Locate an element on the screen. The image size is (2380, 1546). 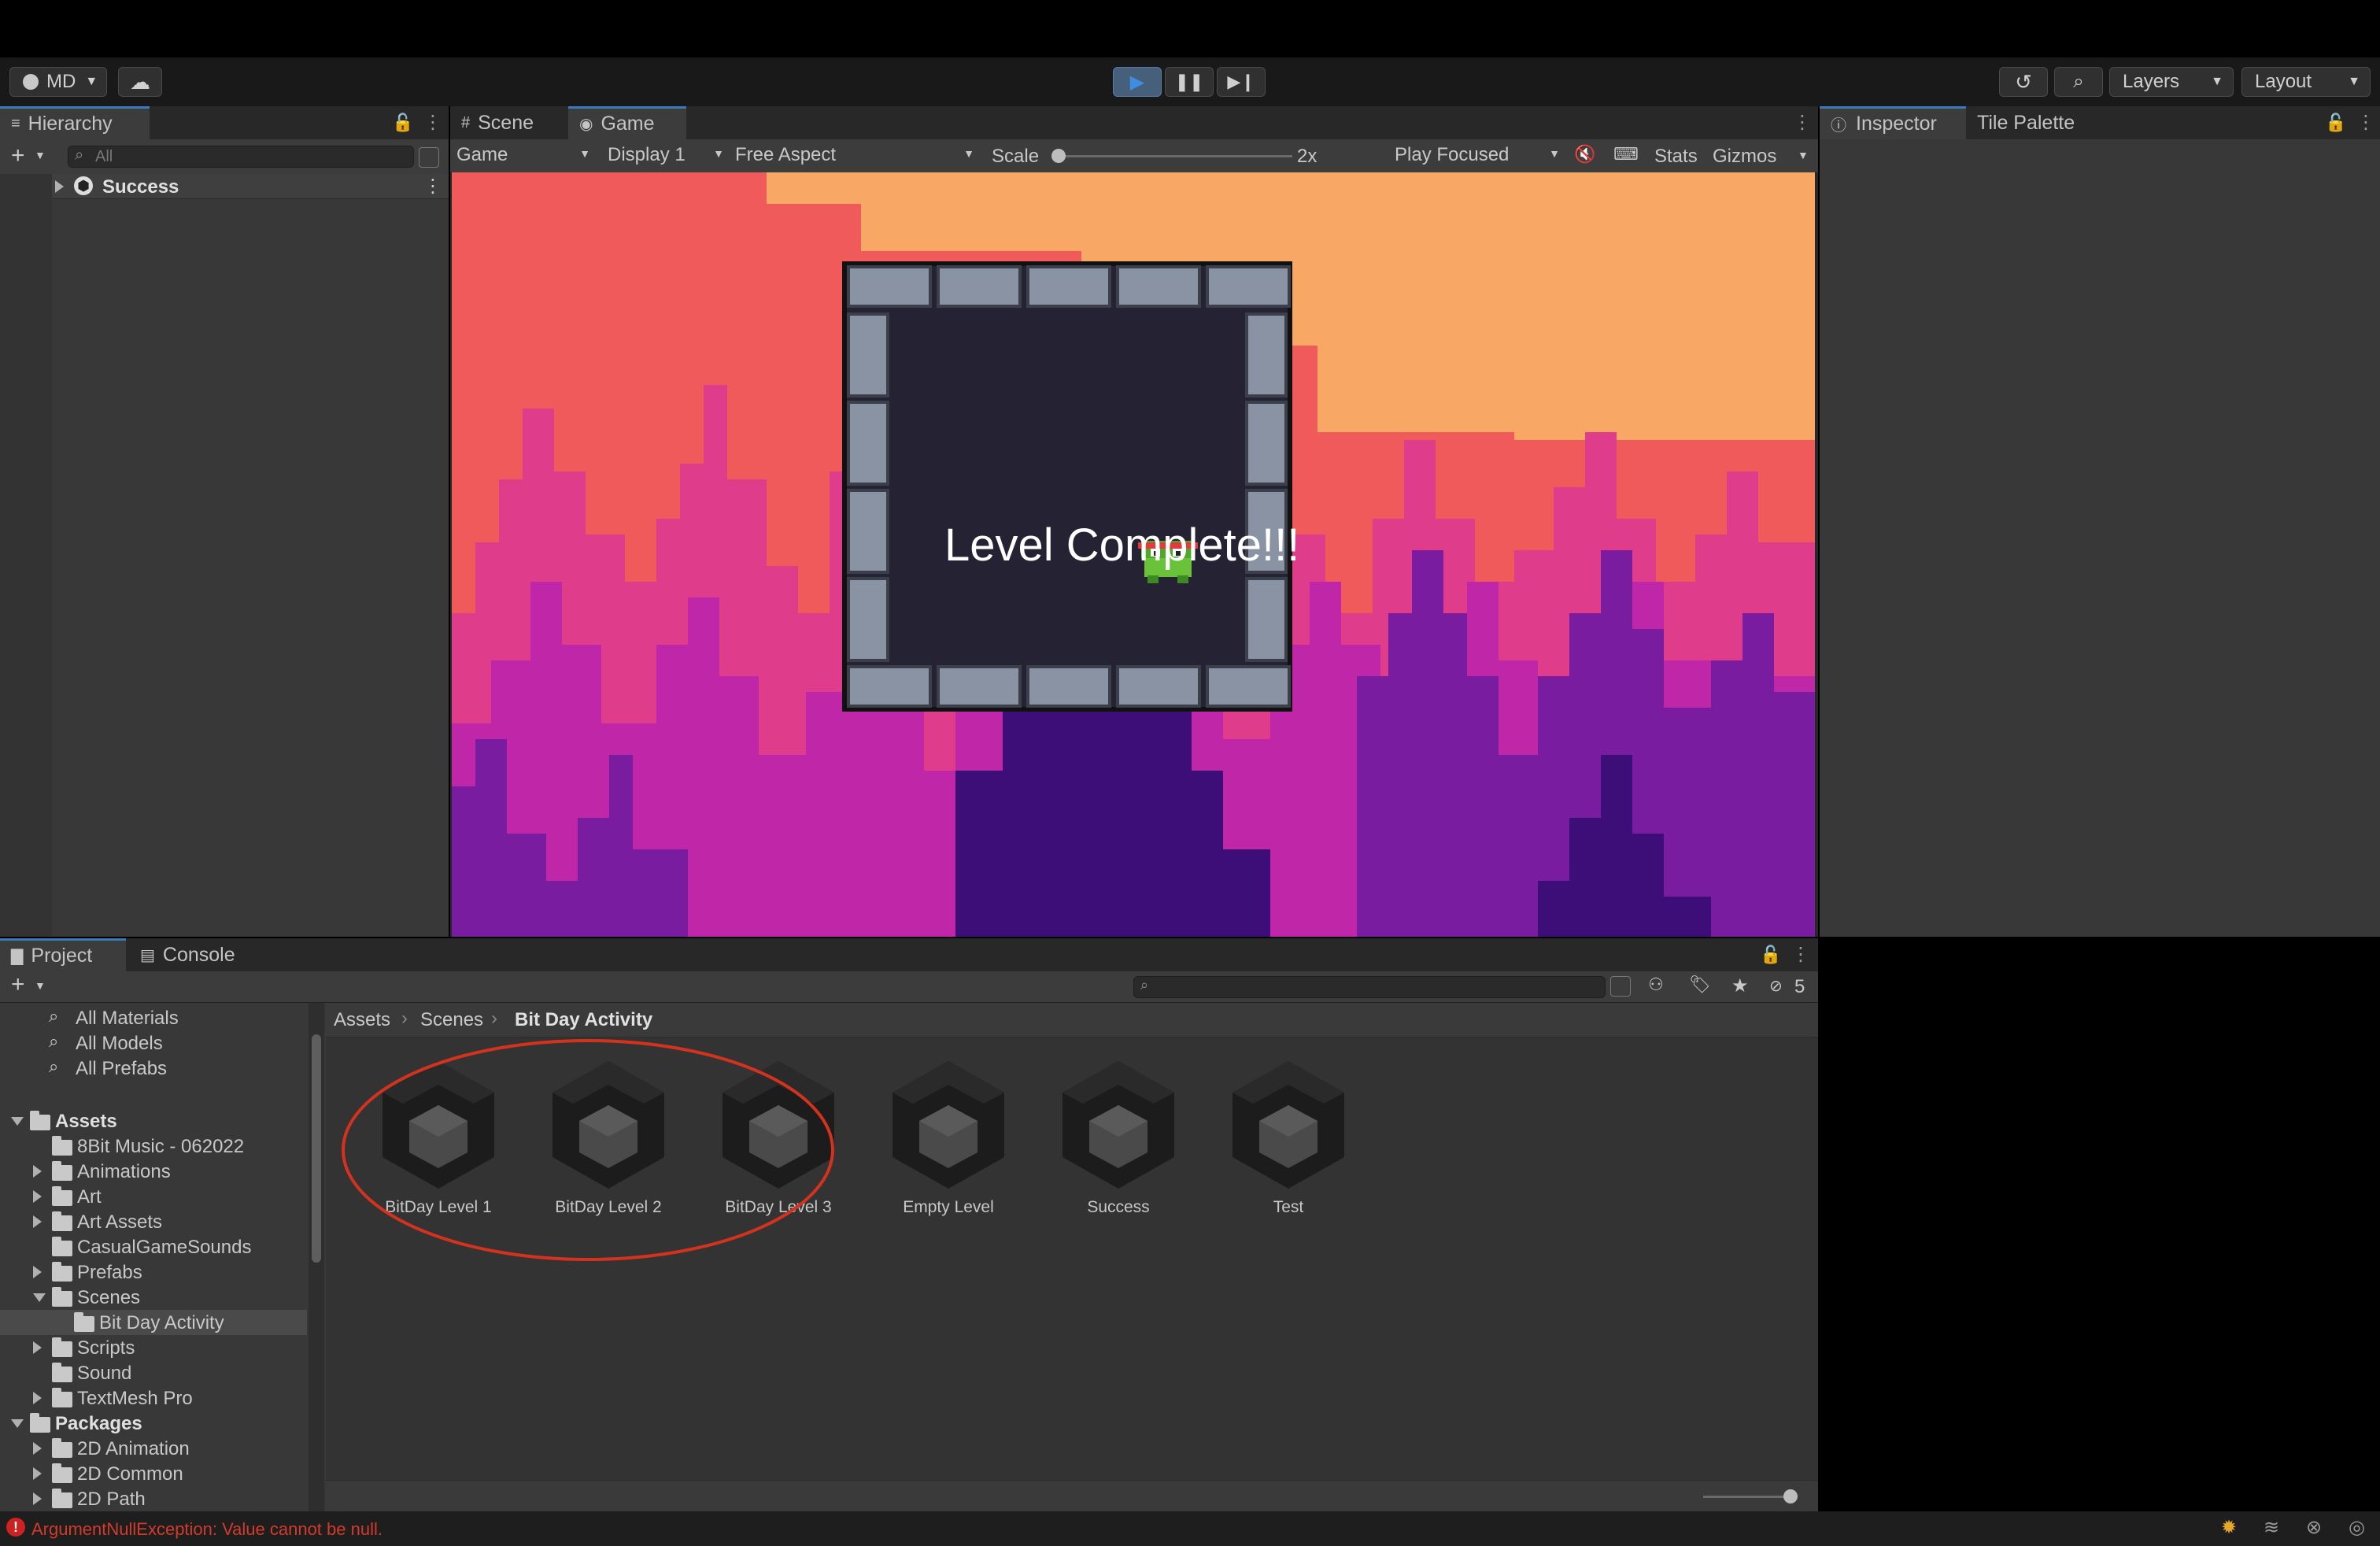
mute-audio-icon: 🔇 is located at coordinates (1584, 154).